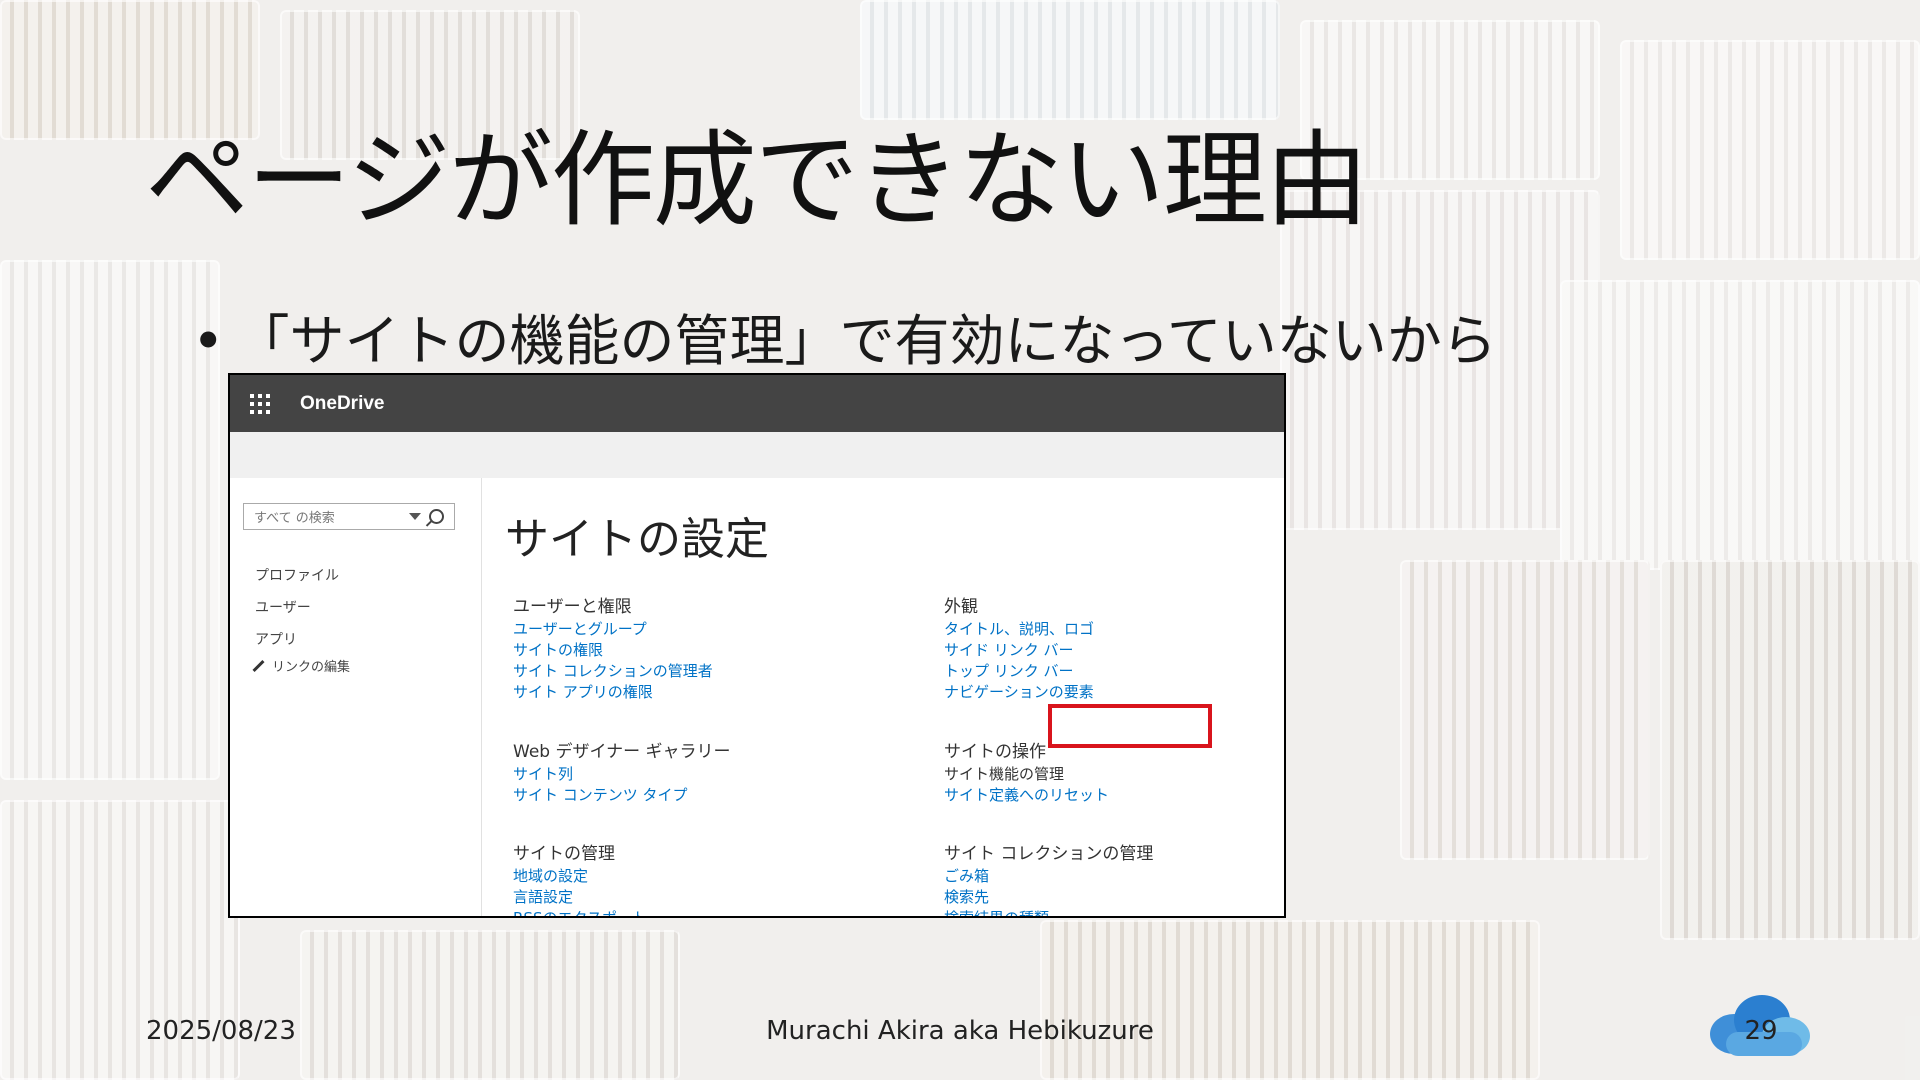 The height and width of the screenshot is (1080, 1920). What do you see at coordinates (678, 692) in the screenshot?
I see `link-site-app-permissions: サイト アプリの権限` at bounding box center [678, 692].